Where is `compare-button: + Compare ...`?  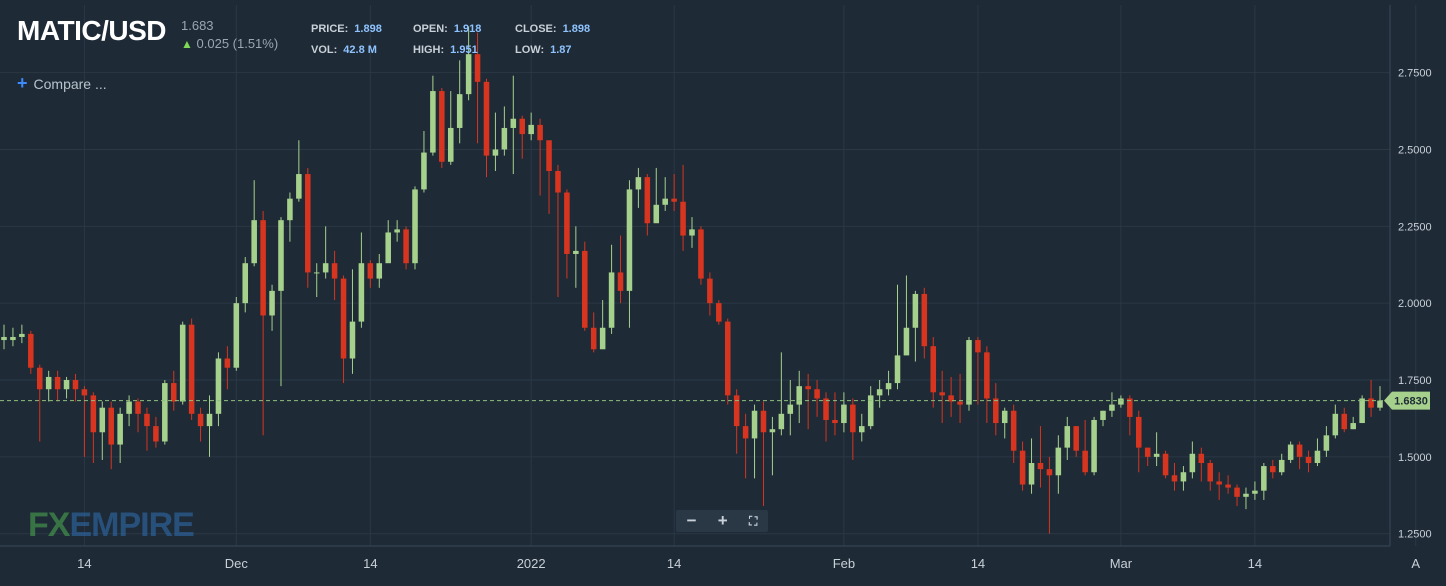
compare-button: + Compare ... is located at coordinates (62, 83).